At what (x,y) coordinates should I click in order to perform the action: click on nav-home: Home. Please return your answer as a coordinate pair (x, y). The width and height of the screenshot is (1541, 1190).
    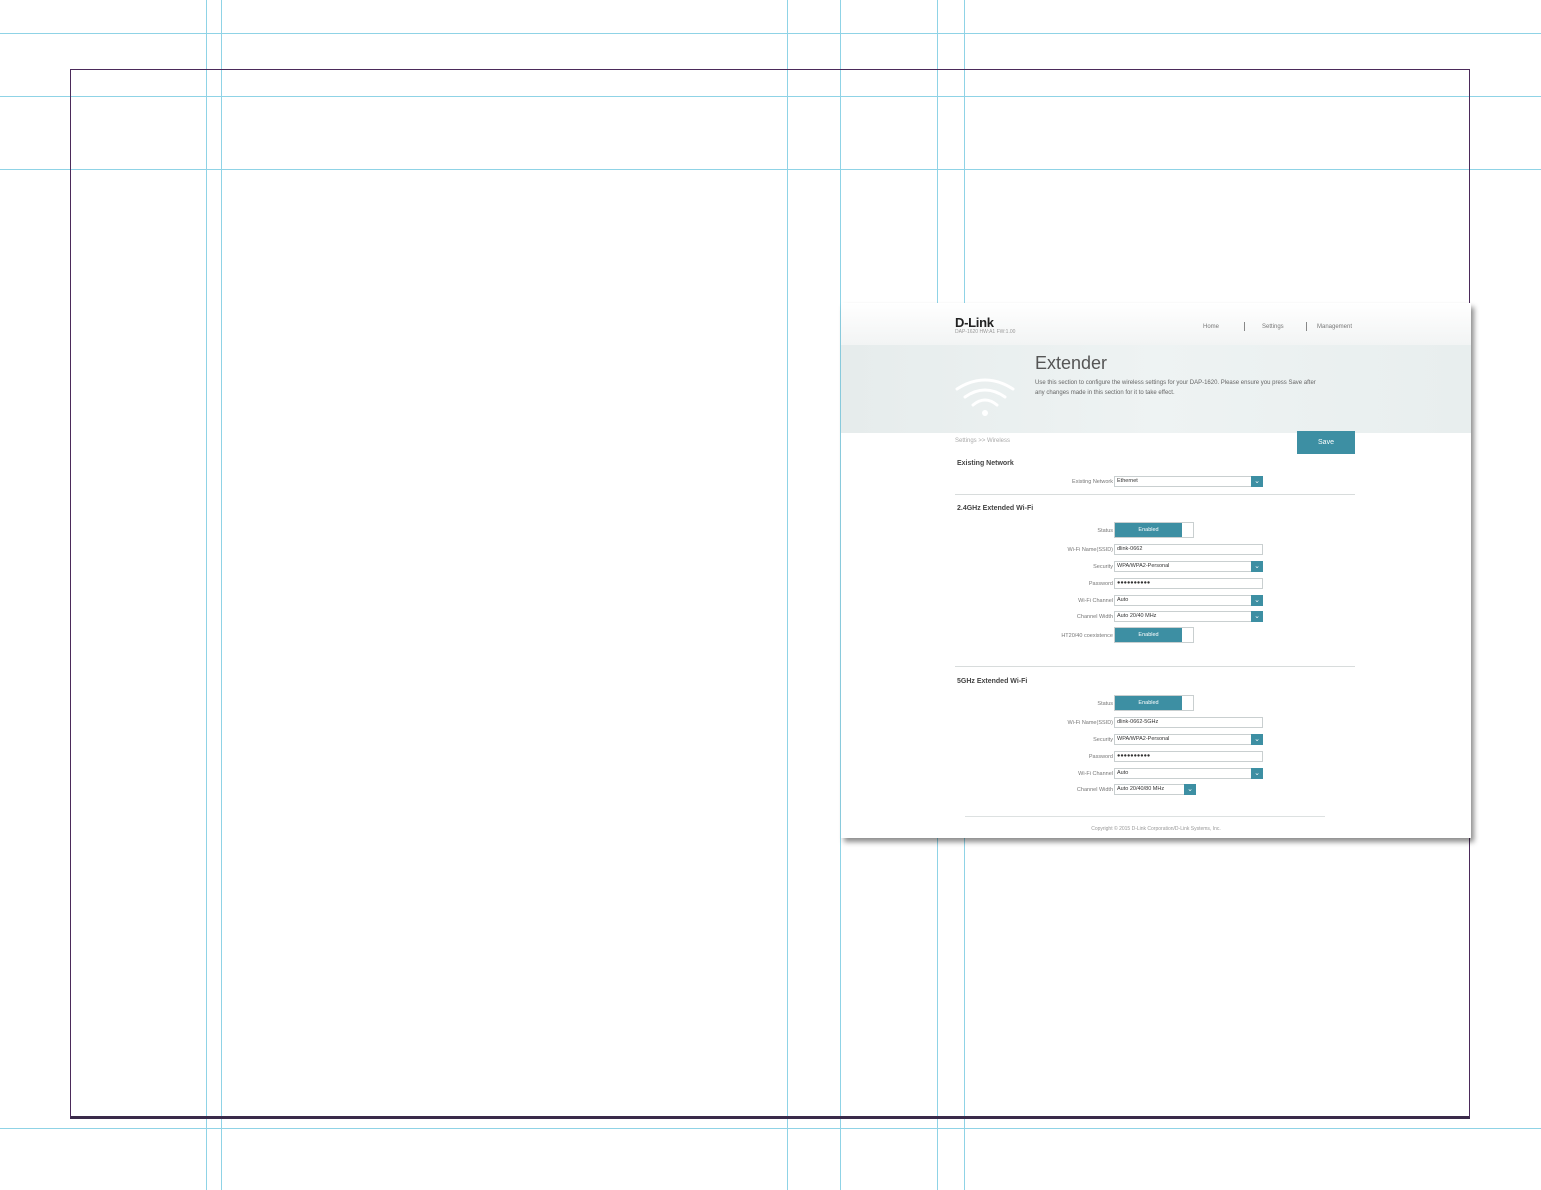
    Looking at the image, I should click on (1211, 327).